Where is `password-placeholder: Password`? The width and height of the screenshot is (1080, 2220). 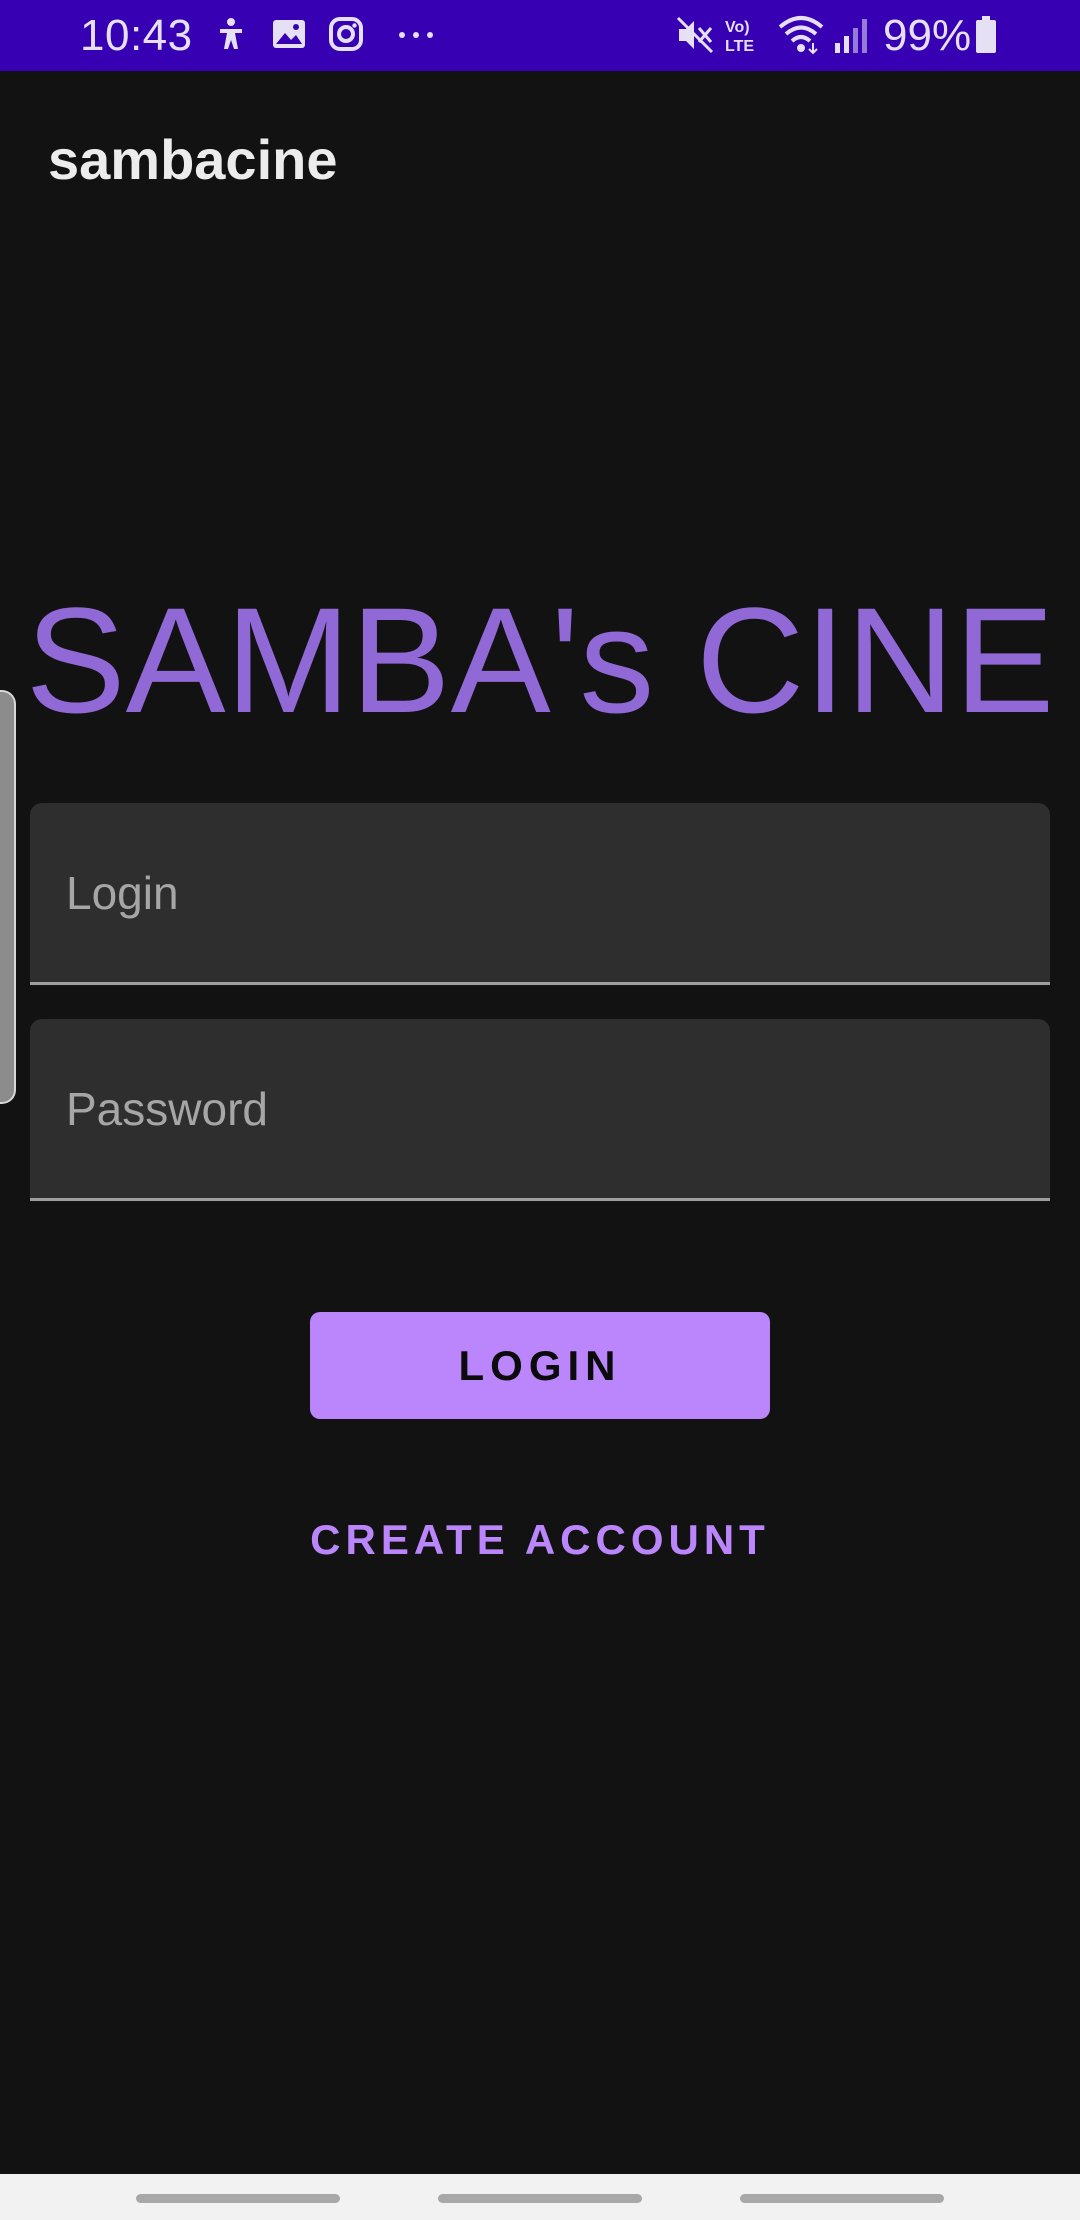
password-placeholder: Password is located at coordinates (167, 1109).